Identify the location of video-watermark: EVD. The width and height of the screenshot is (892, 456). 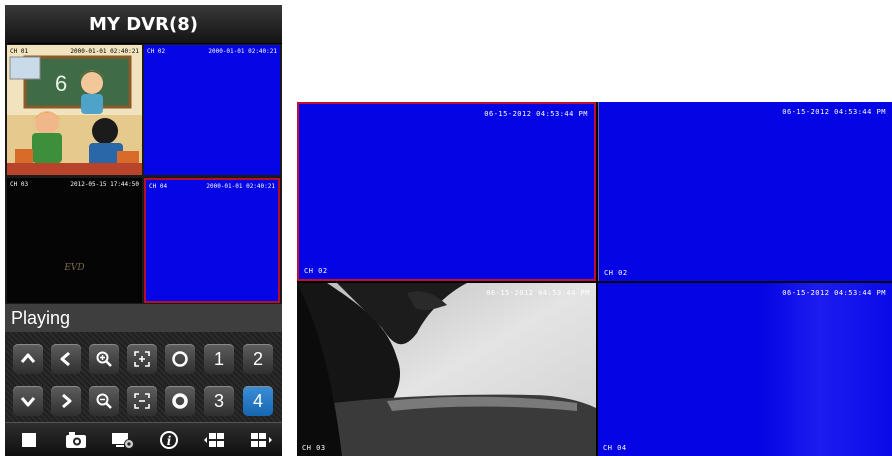
(74, 268).